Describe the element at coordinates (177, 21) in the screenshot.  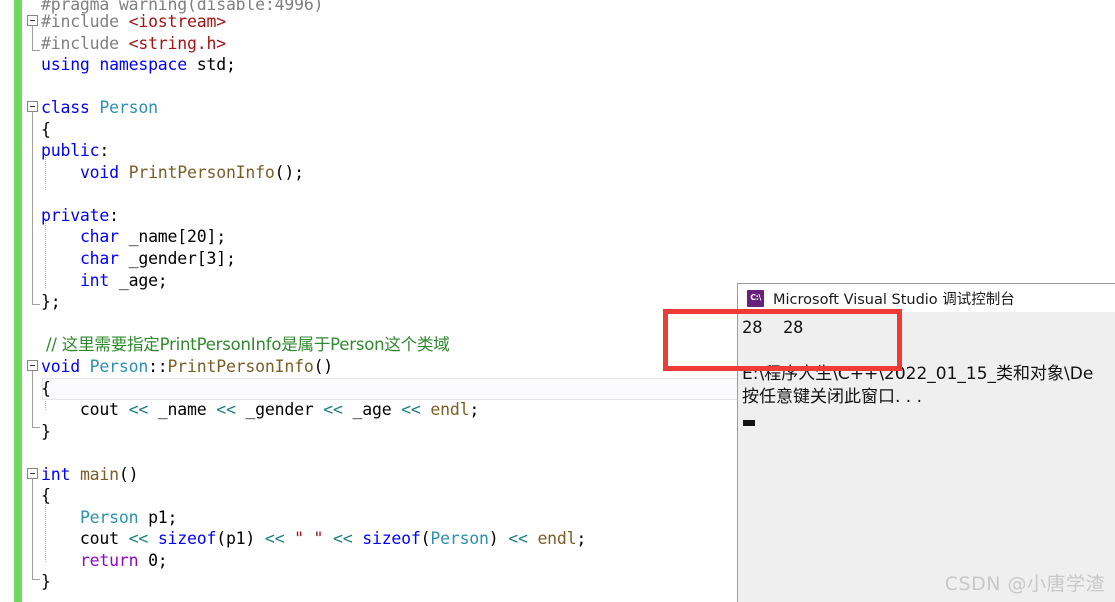
I see `code-token: <iostream>` at that location.